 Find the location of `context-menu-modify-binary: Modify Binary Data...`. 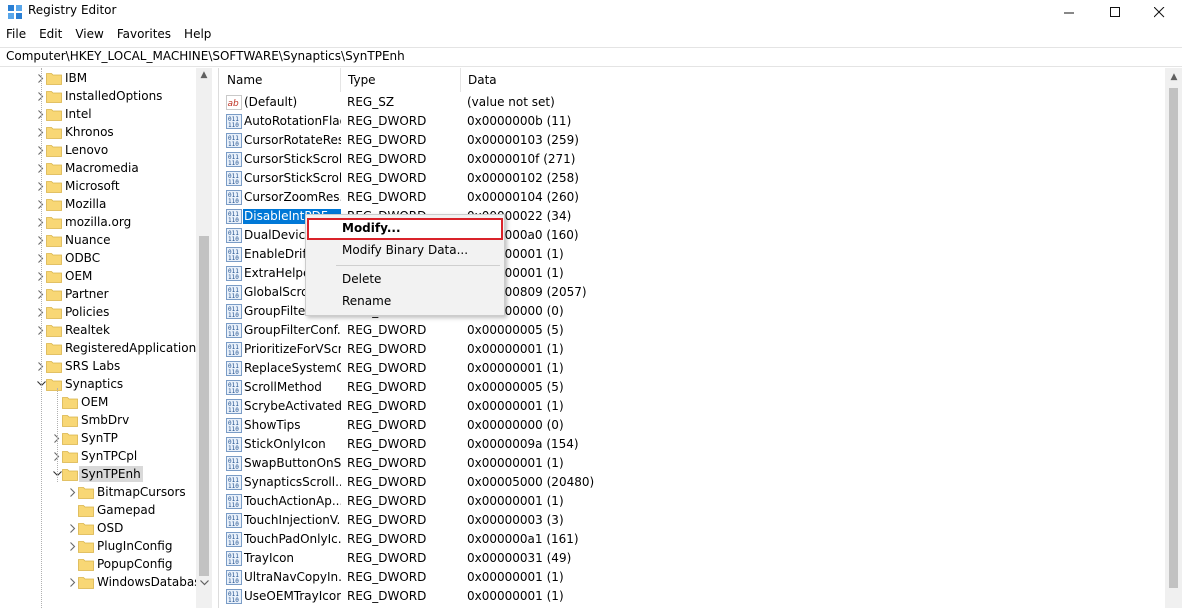

context-menu-modify-binary: Modify Binary Data... is located at coordinates (405, 251).